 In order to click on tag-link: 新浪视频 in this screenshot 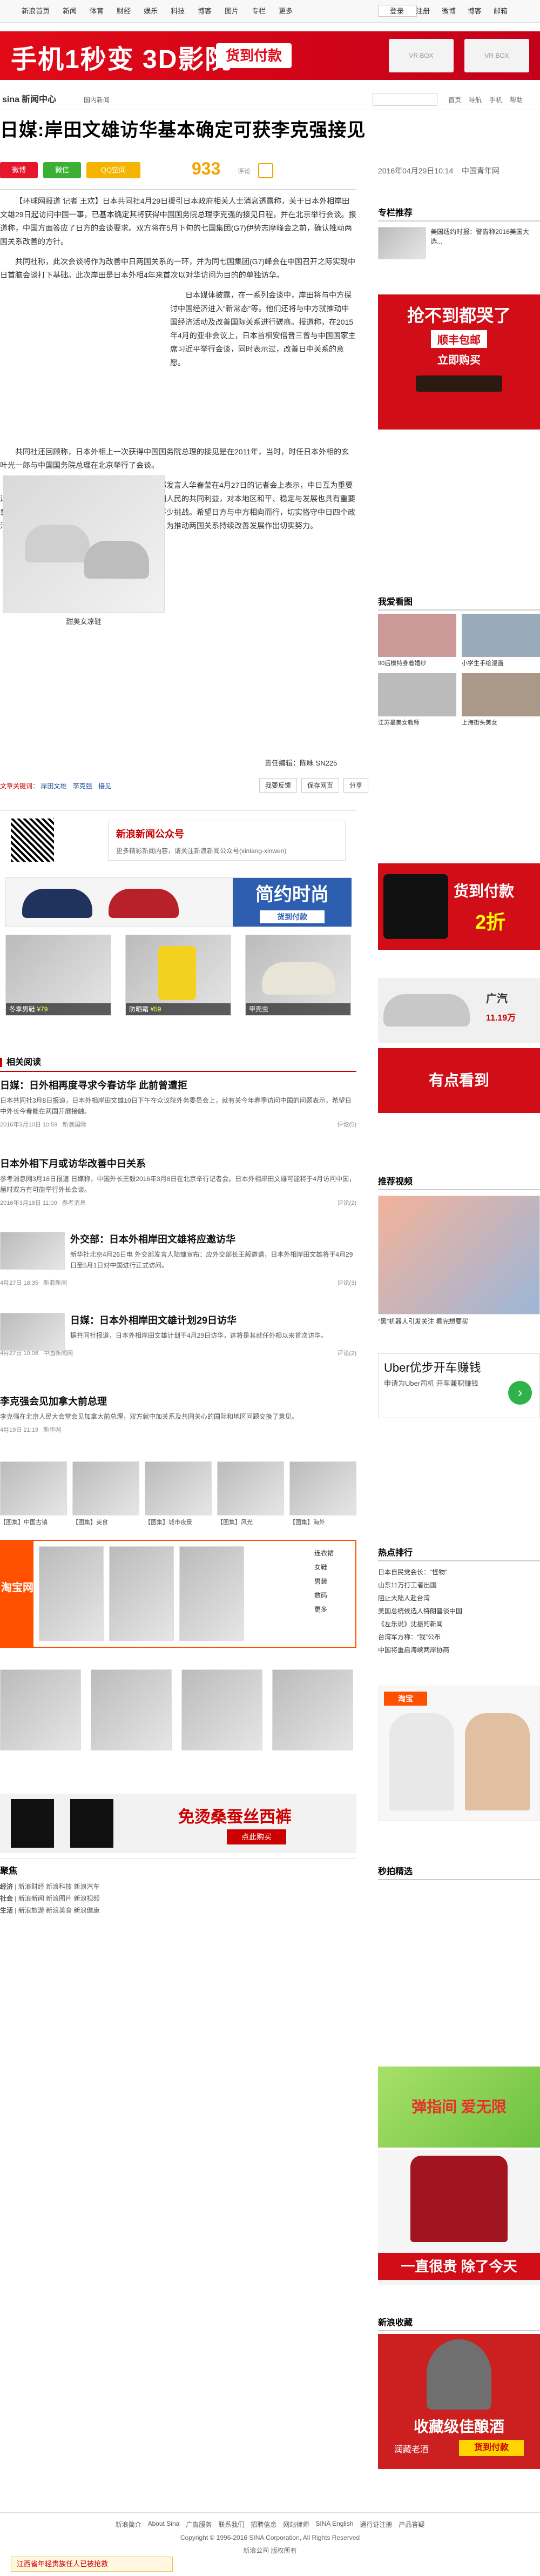, I will do `click(87, 1898)`.